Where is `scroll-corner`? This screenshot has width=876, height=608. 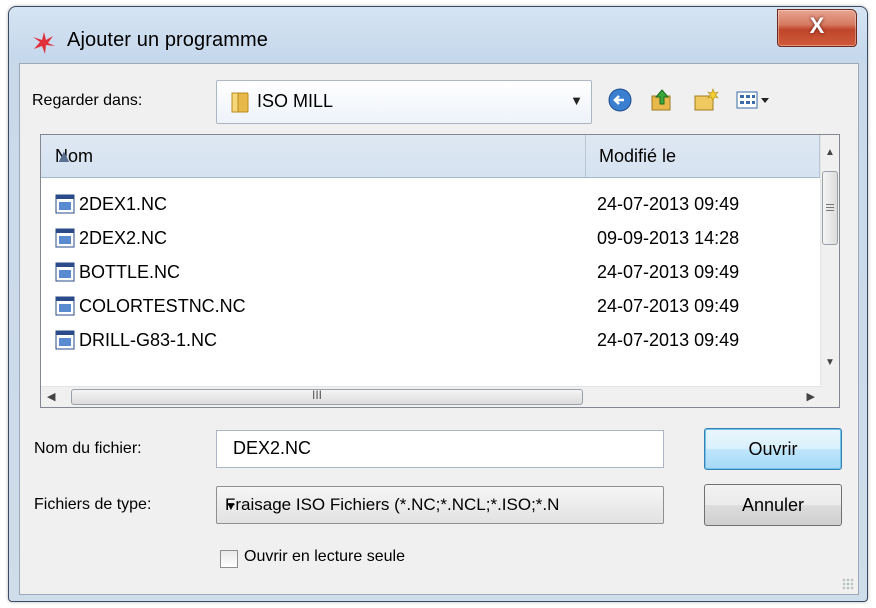 scroll-corner is located at coordinates (830, 397).